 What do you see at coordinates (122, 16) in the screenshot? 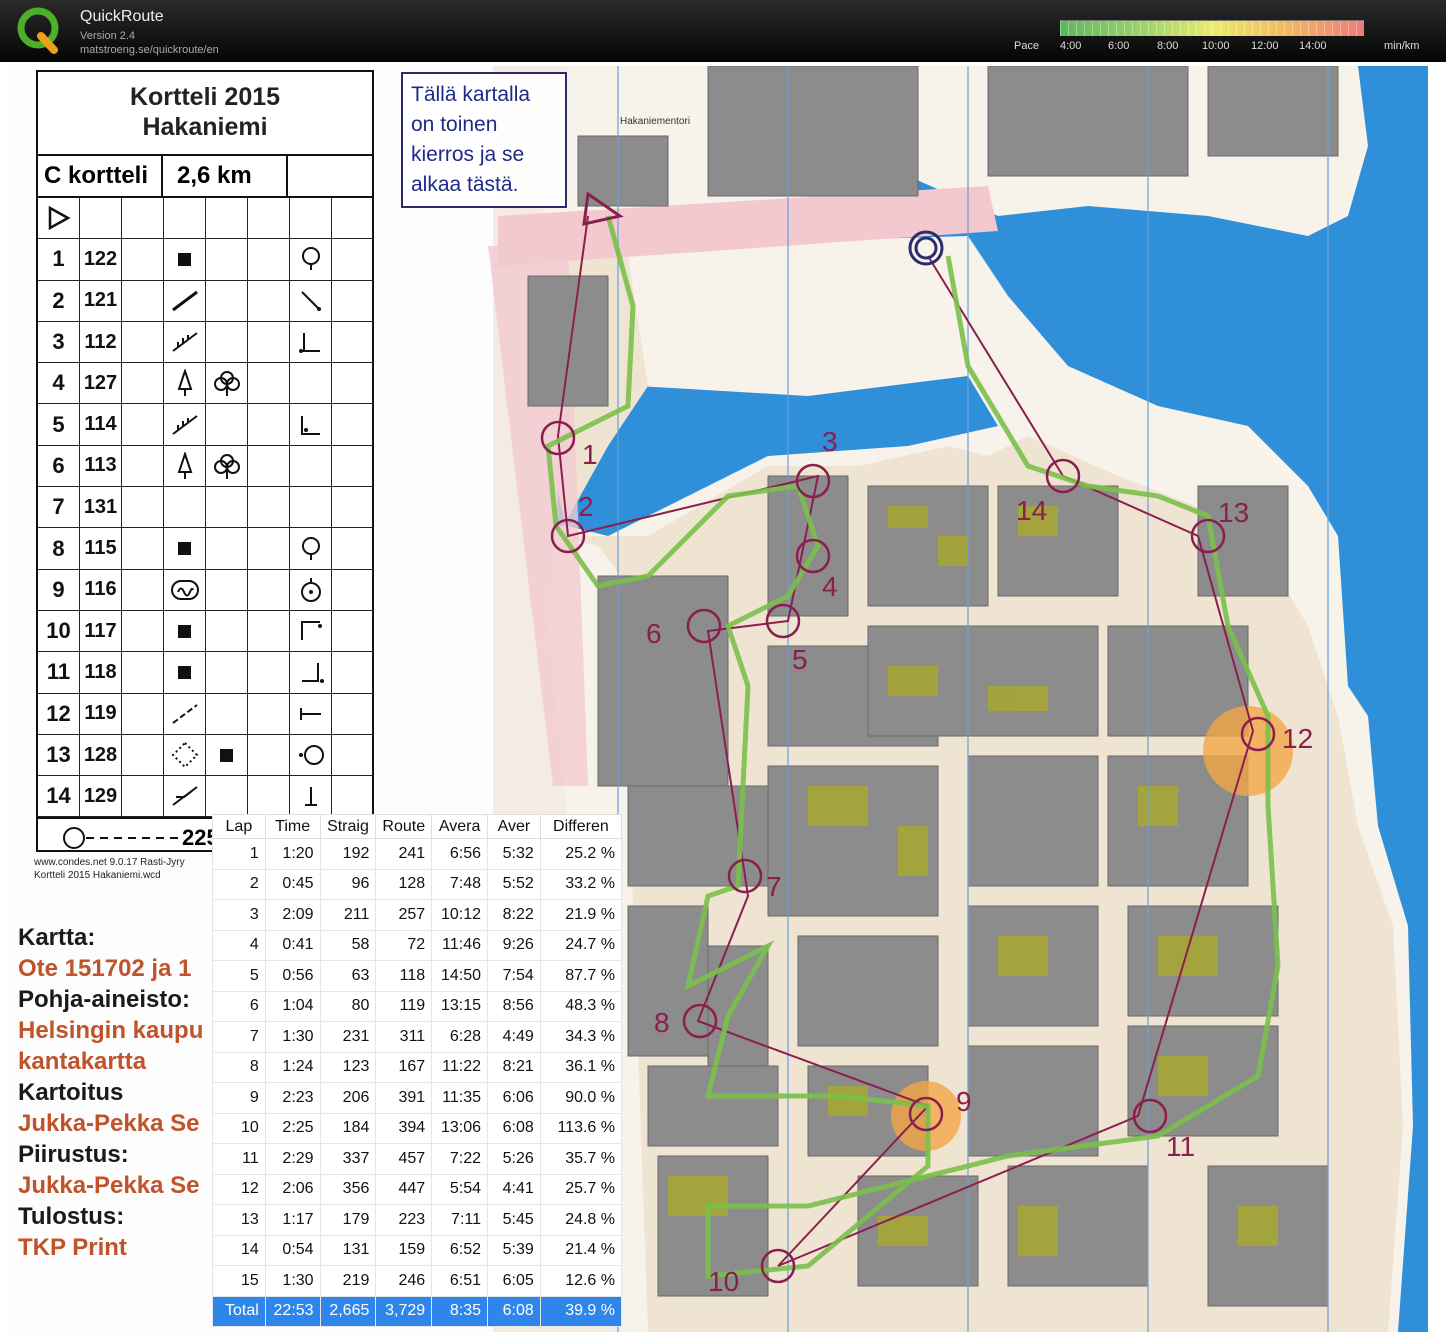
I see `app-name: QuickRoute` at bounding box center [122, 16].